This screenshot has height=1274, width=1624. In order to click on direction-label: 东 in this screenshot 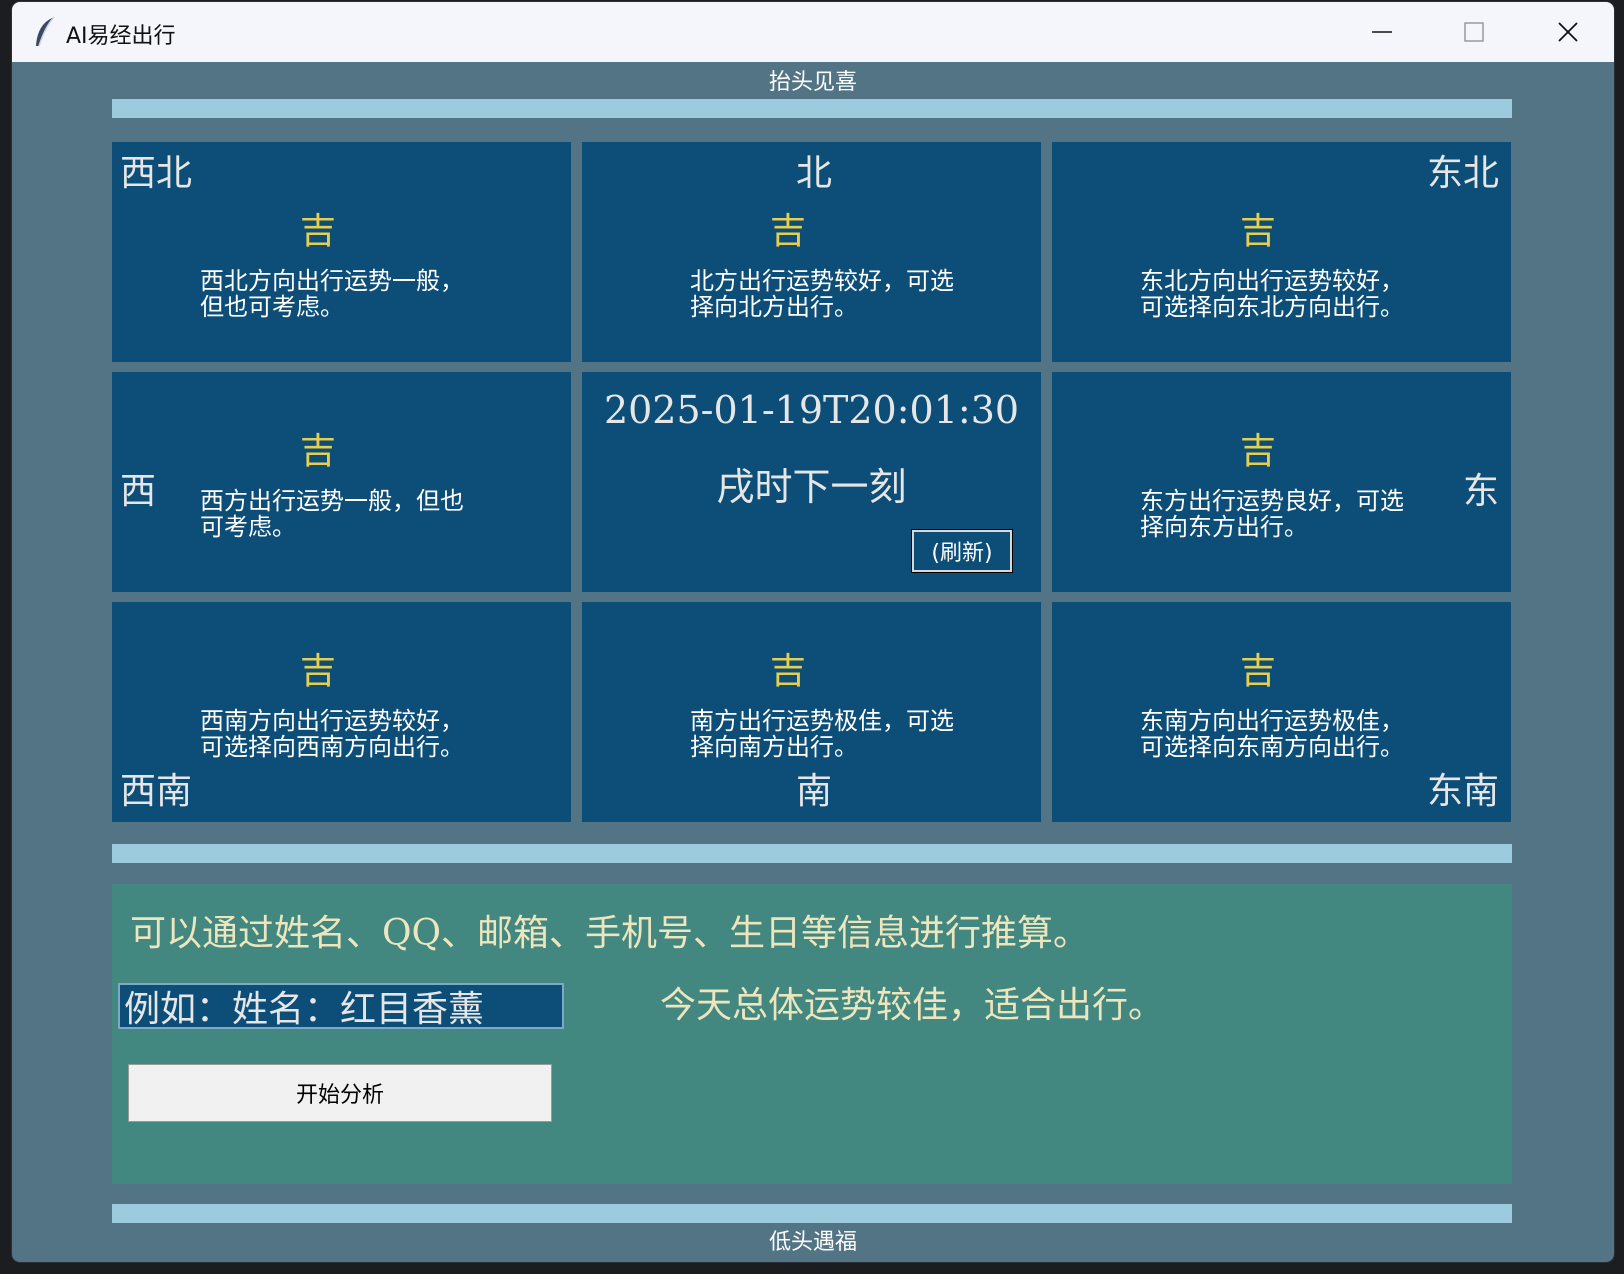, I will do `click(1480, 491)`.